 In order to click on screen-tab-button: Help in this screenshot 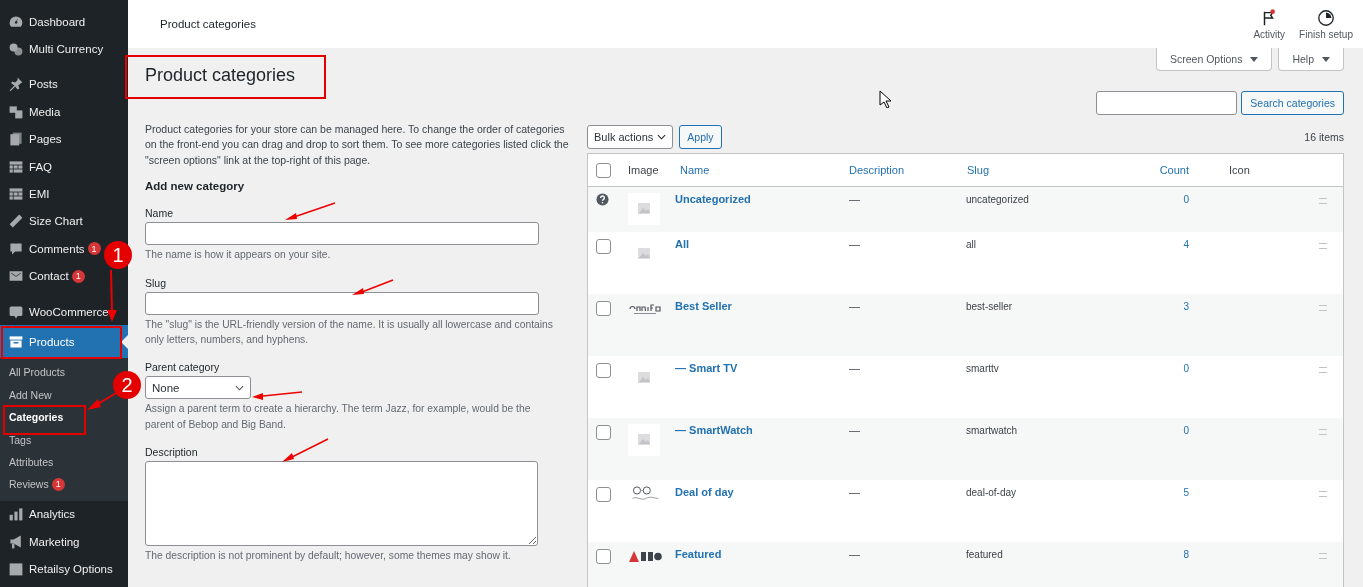, I will do `click(1311, 59)`.